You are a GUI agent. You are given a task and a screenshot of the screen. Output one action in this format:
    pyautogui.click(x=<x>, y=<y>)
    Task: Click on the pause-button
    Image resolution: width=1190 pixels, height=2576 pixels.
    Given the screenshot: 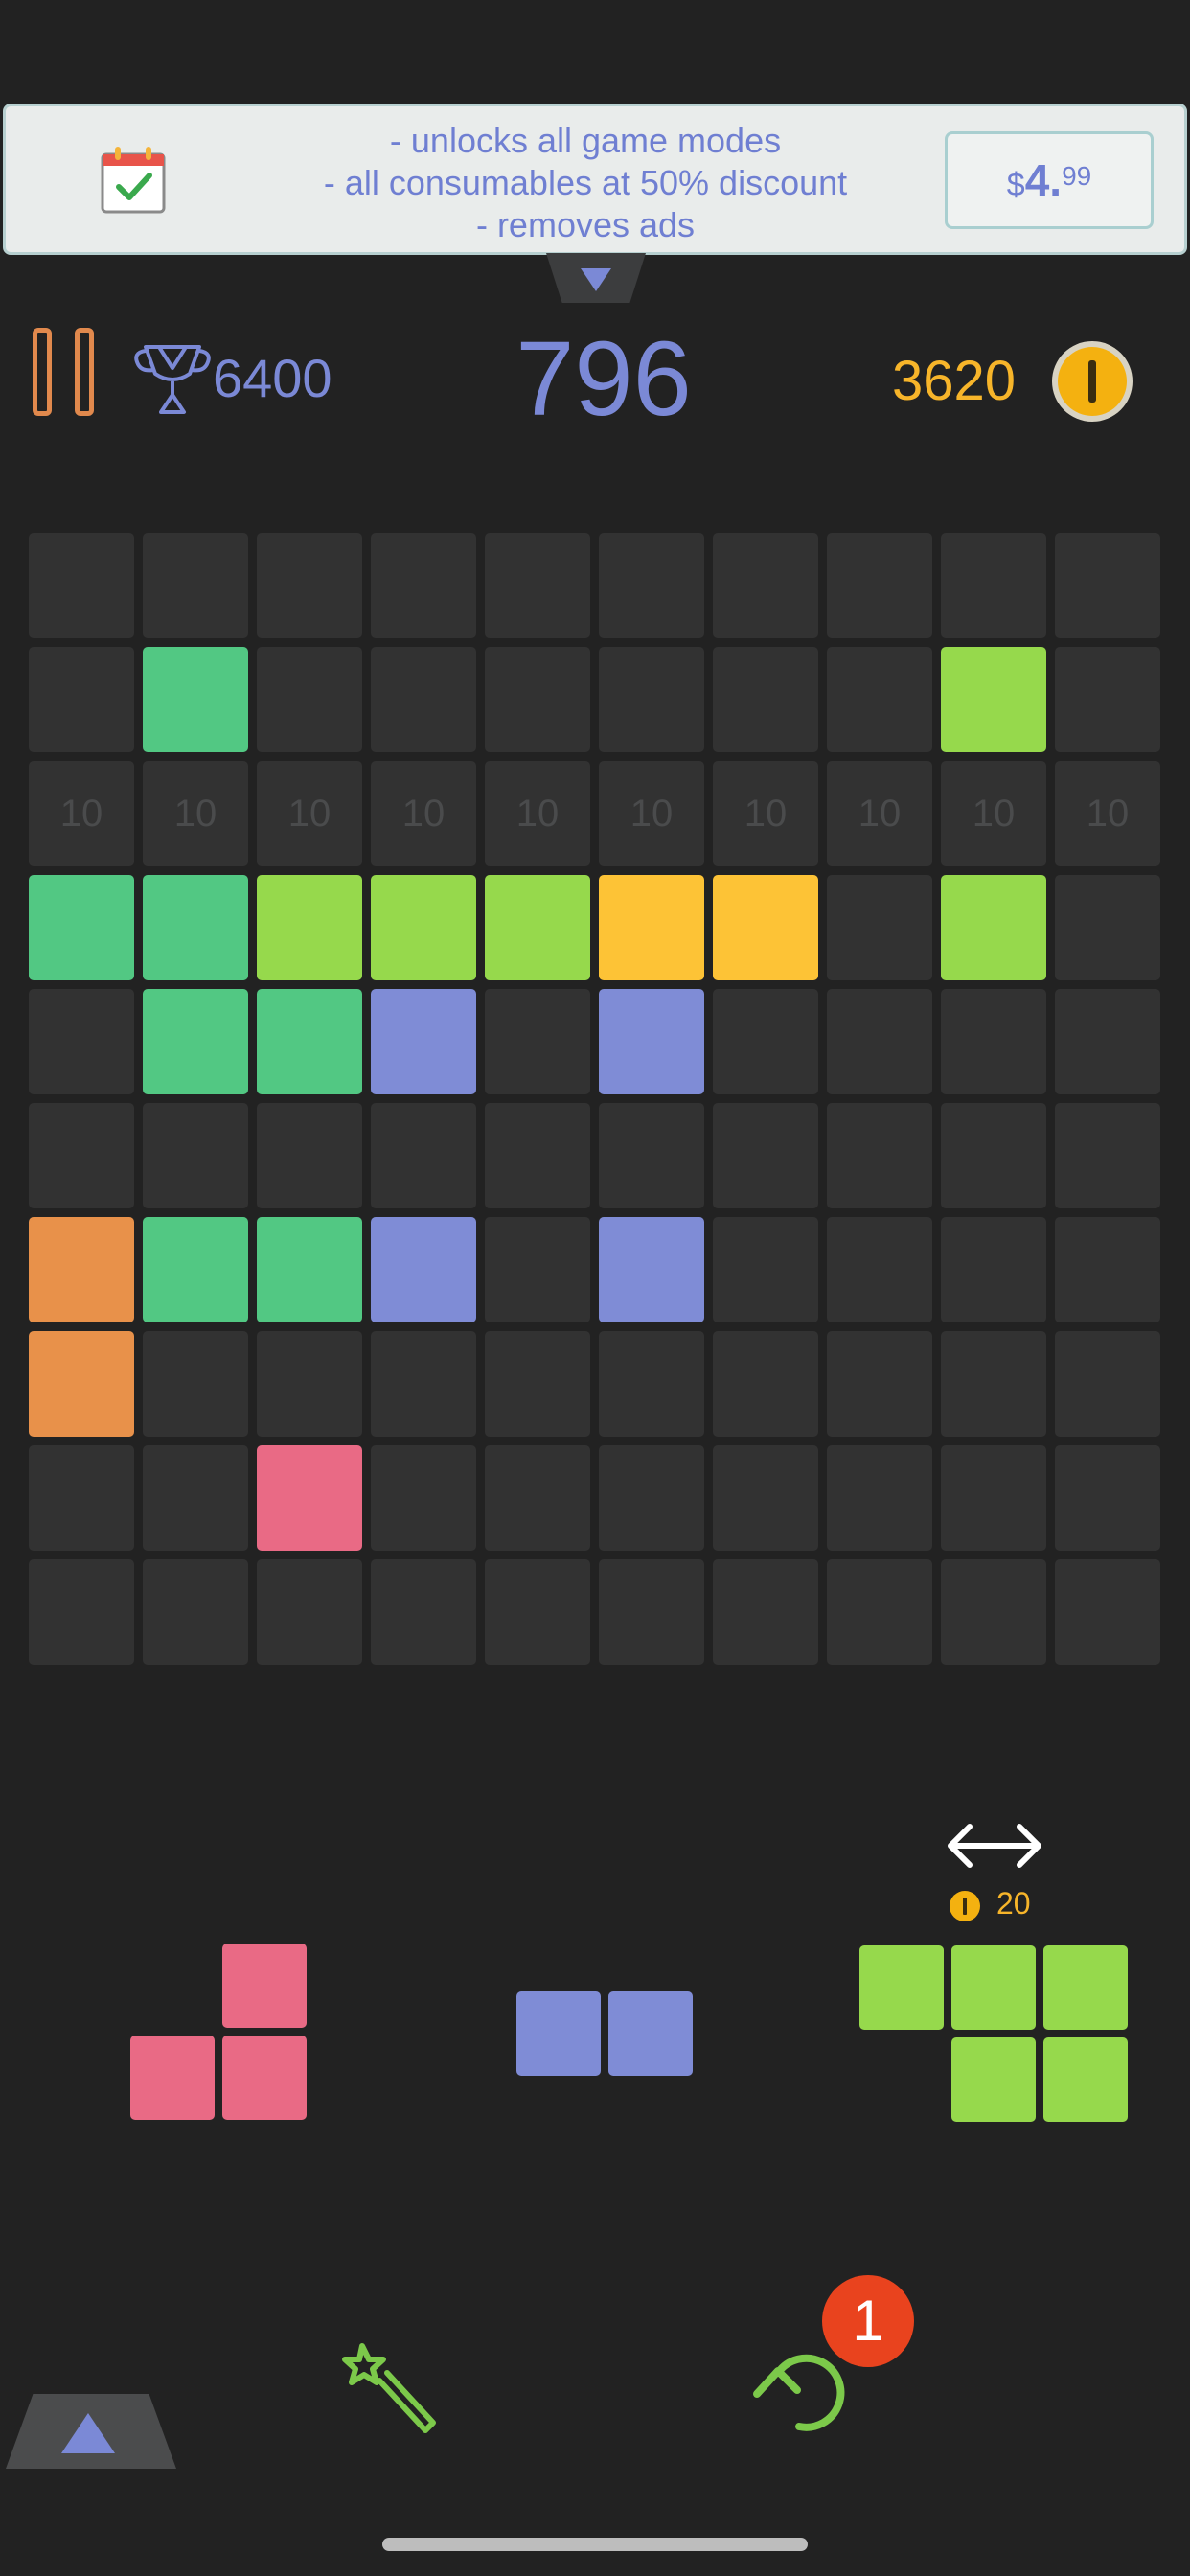 What is the action you would take?
    pyautogui.click(x=64, y=373)
    